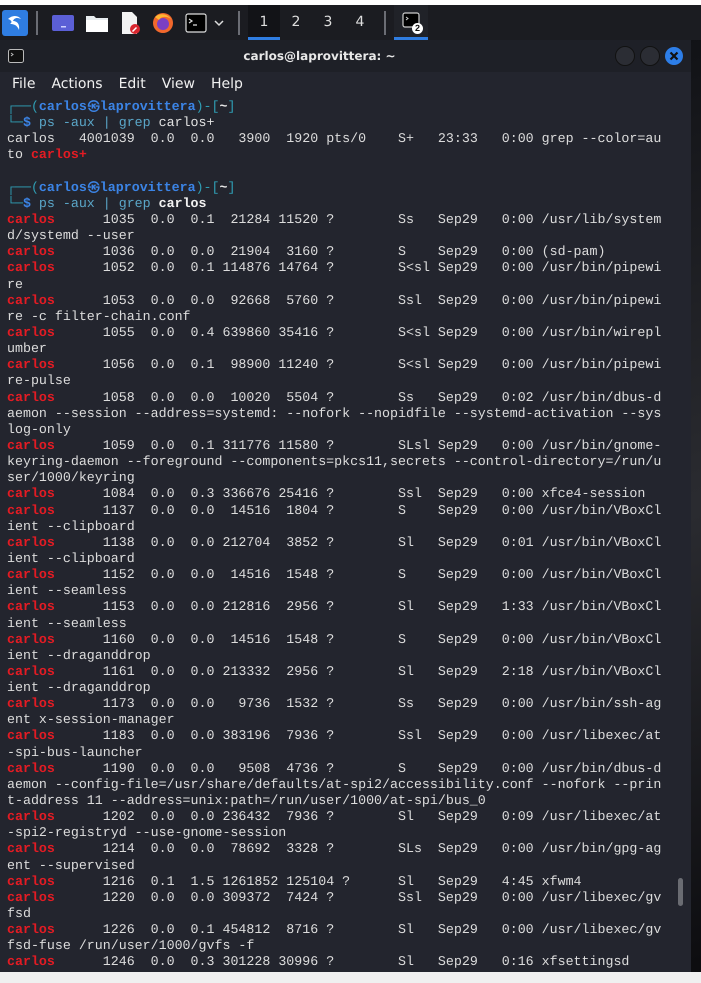 Image resolution: width=701 pixels, height=983 pixels. What do you see at coordinates (178, 84) in the screenshot?
I see `menu-item: View` at bounding box center [178, 84].